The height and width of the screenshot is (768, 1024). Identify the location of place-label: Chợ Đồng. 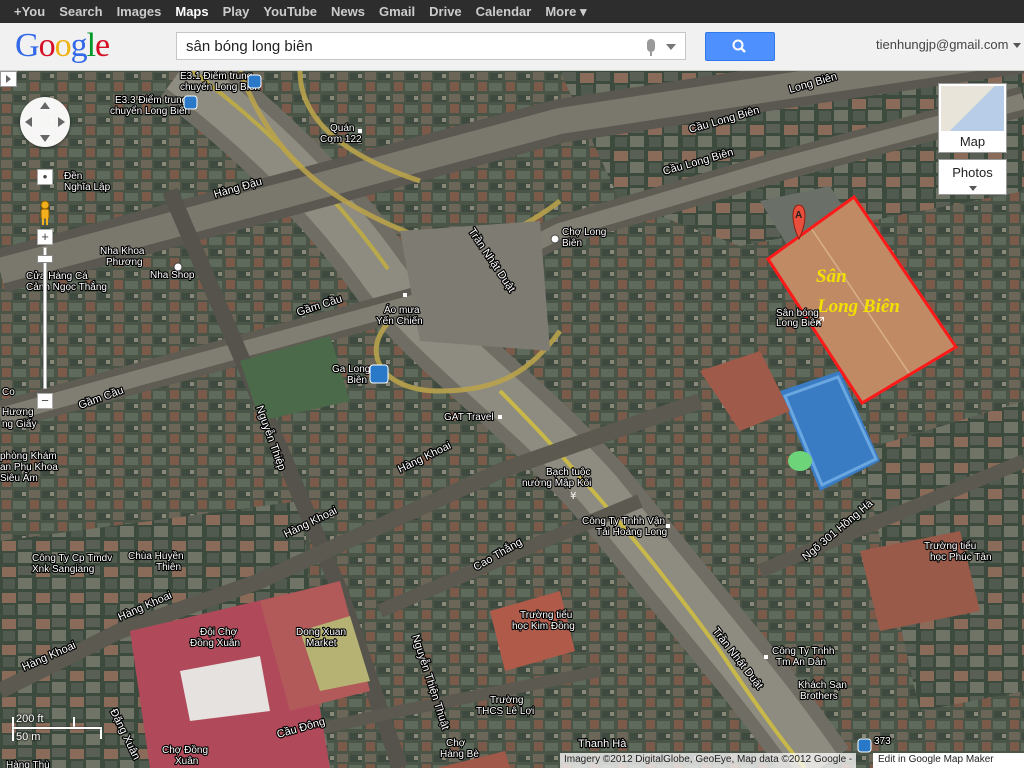
(185, 750).